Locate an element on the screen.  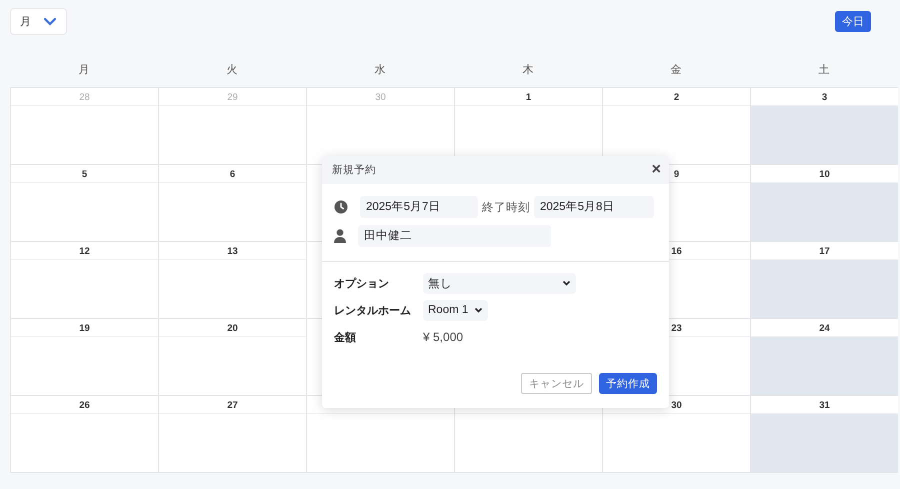
day-number: 29 is located at coordinates (232, 97).